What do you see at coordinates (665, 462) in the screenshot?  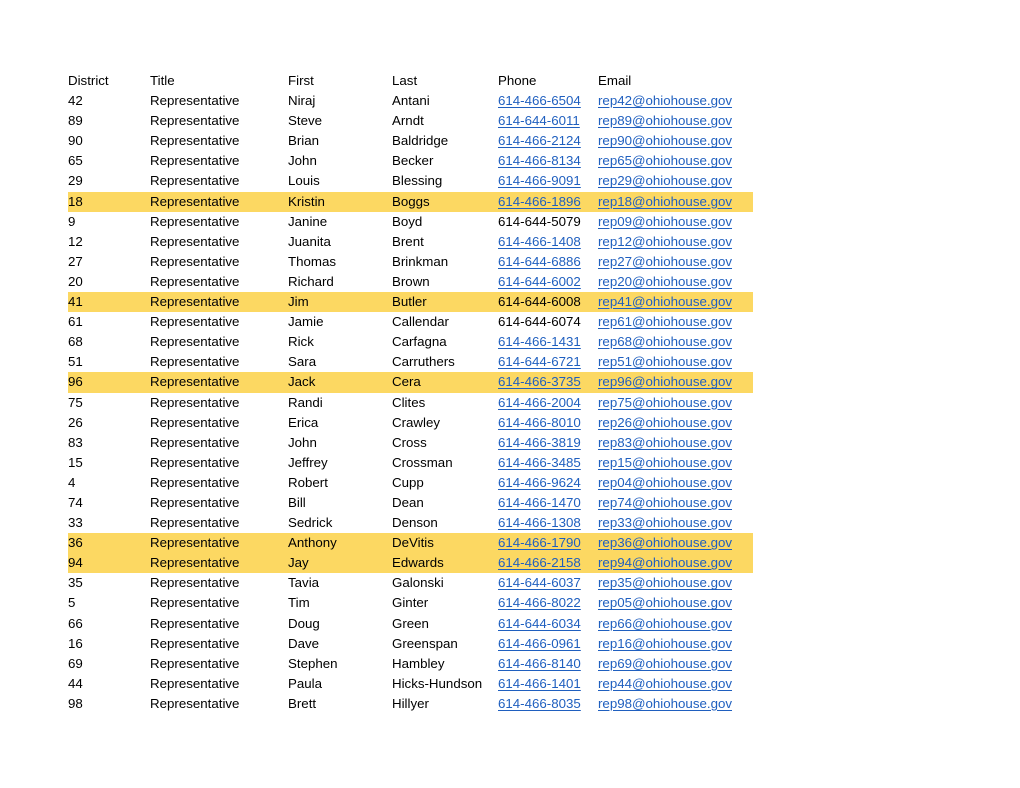 I see `cell-email-link: rep15@ohiohouse.gov` at bounding box center [665, 462].